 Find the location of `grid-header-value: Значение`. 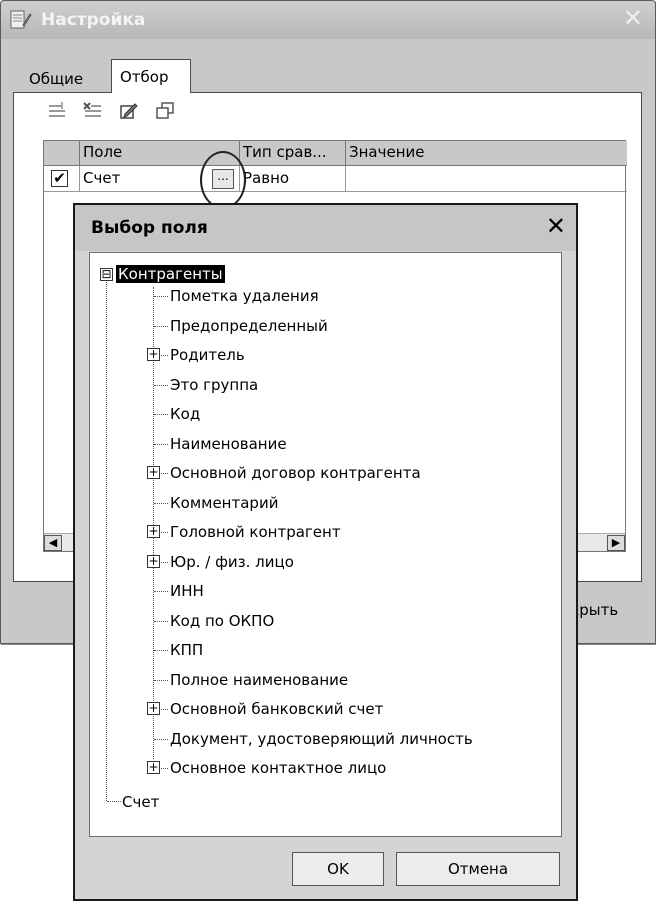

grid-header-value: Значение is located at coordinates (486, 153).